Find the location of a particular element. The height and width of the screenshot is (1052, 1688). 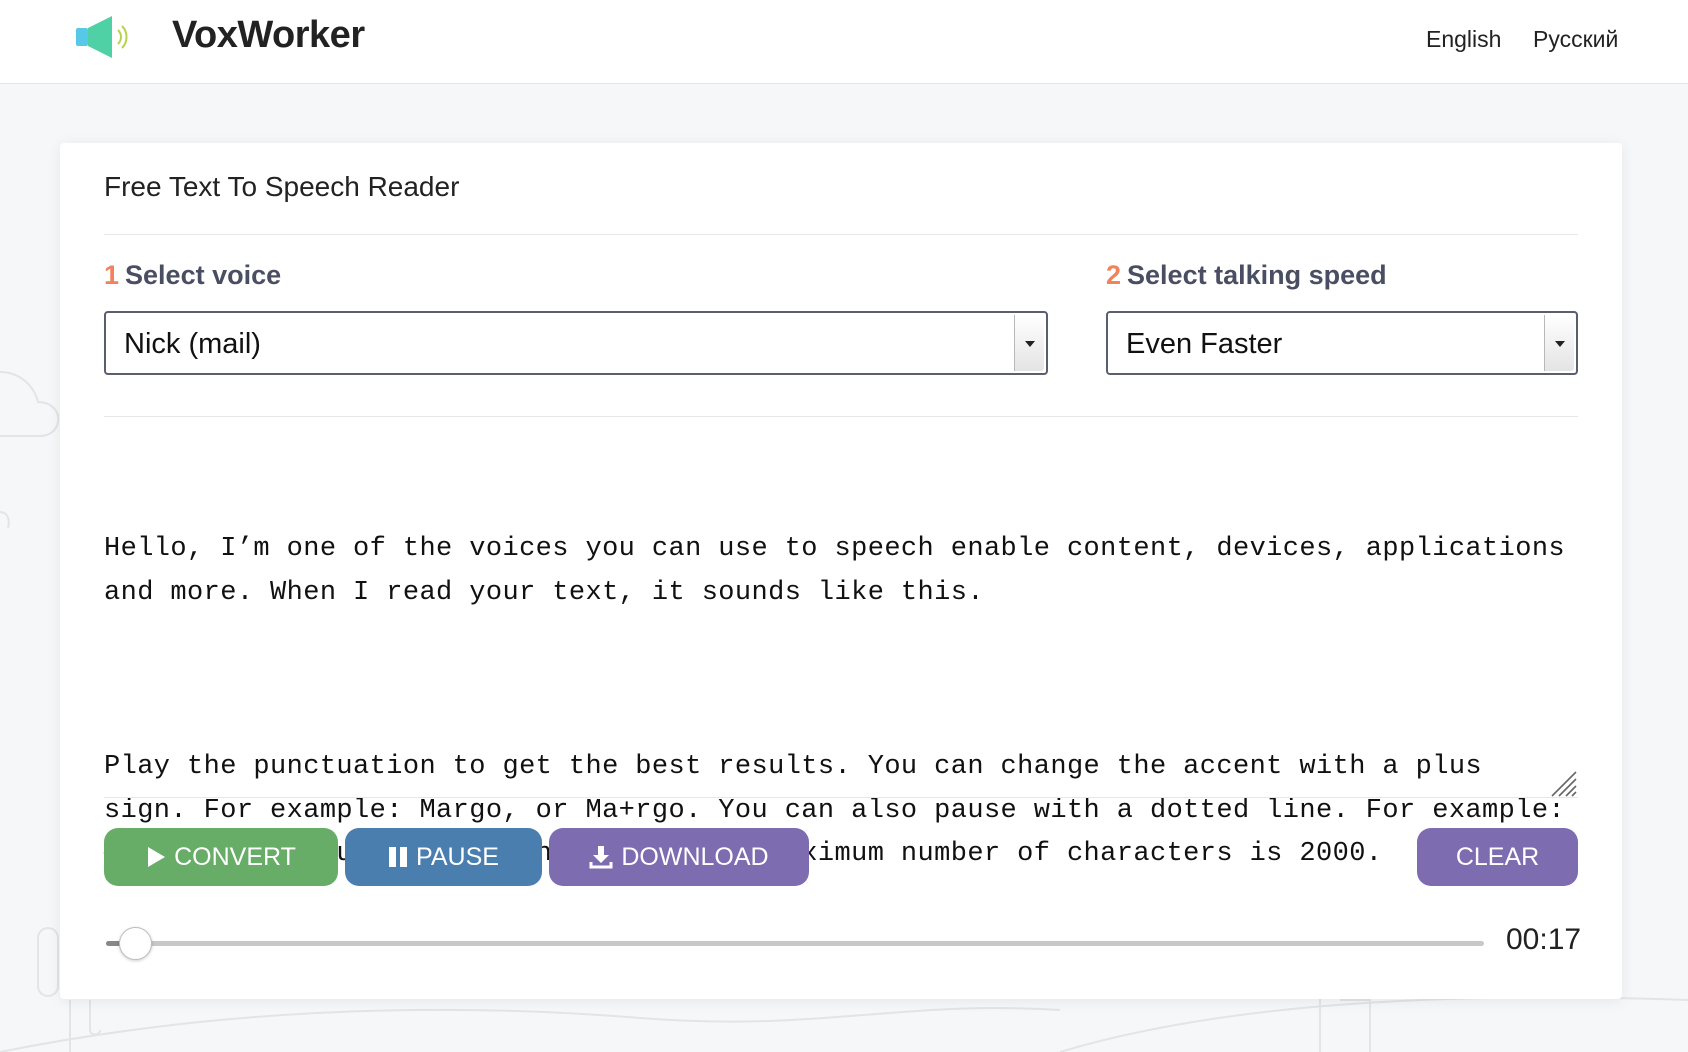

convert-label: CONVERT is located at coordinates (235, 856).